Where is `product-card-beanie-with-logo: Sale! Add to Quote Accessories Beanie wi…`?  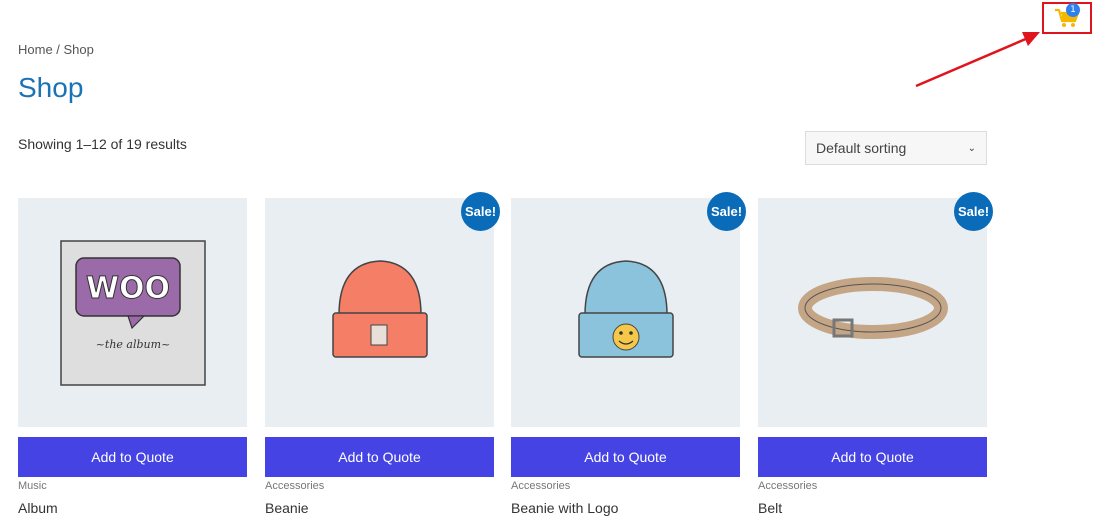 product-card-beanie-with-logo: Sale! Add to Quote Accessories Beanie wi… is located at coordinates (628, 354).